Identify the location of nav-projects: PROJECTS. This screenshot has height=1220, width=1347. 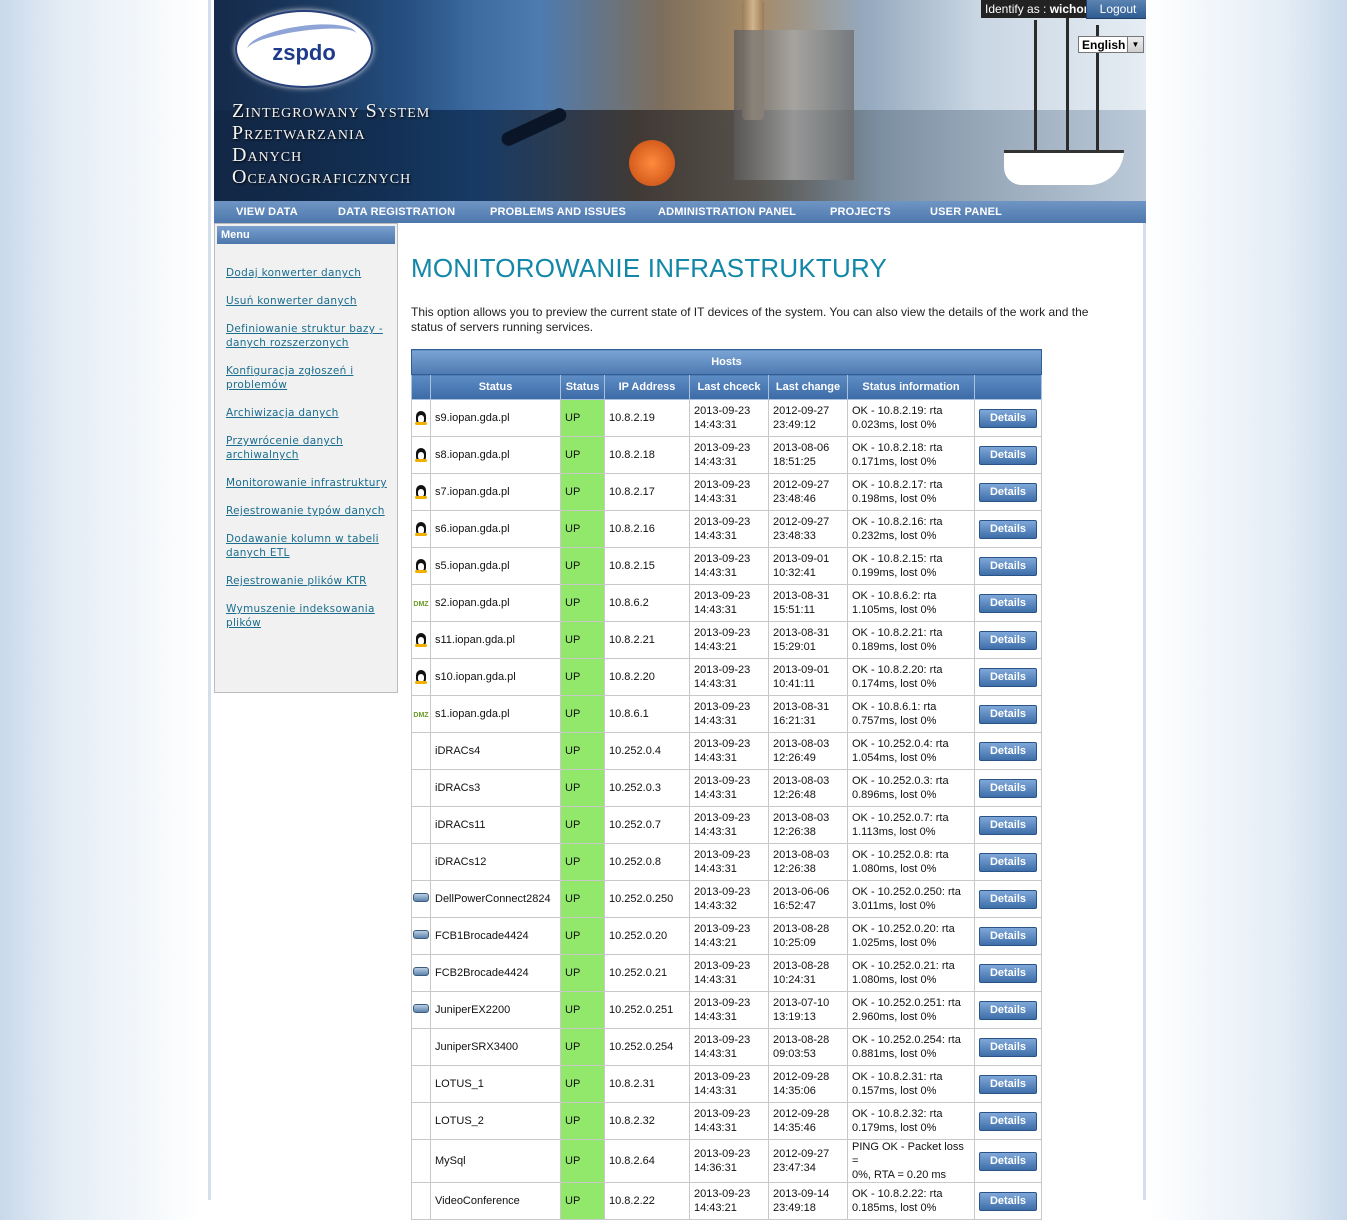
(860, 212).